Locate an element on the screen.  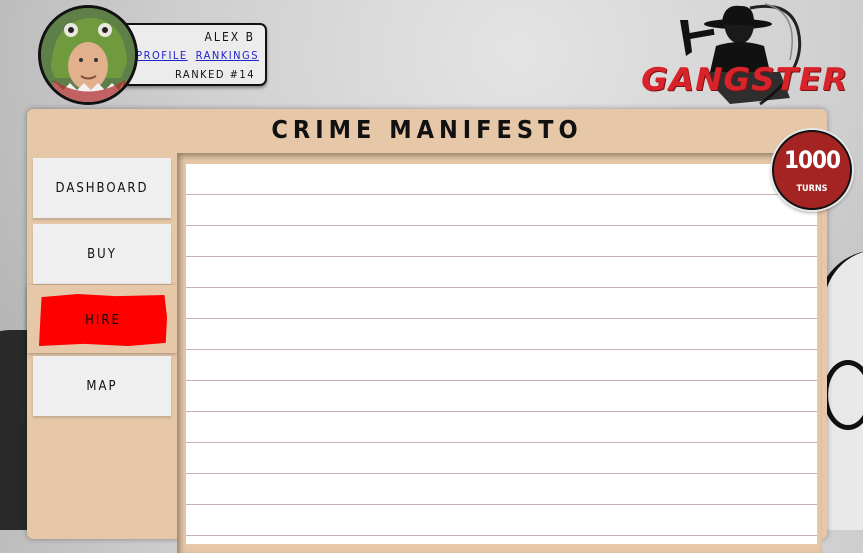
logo-text: GANGSTER is located at coordinates (745, 80).